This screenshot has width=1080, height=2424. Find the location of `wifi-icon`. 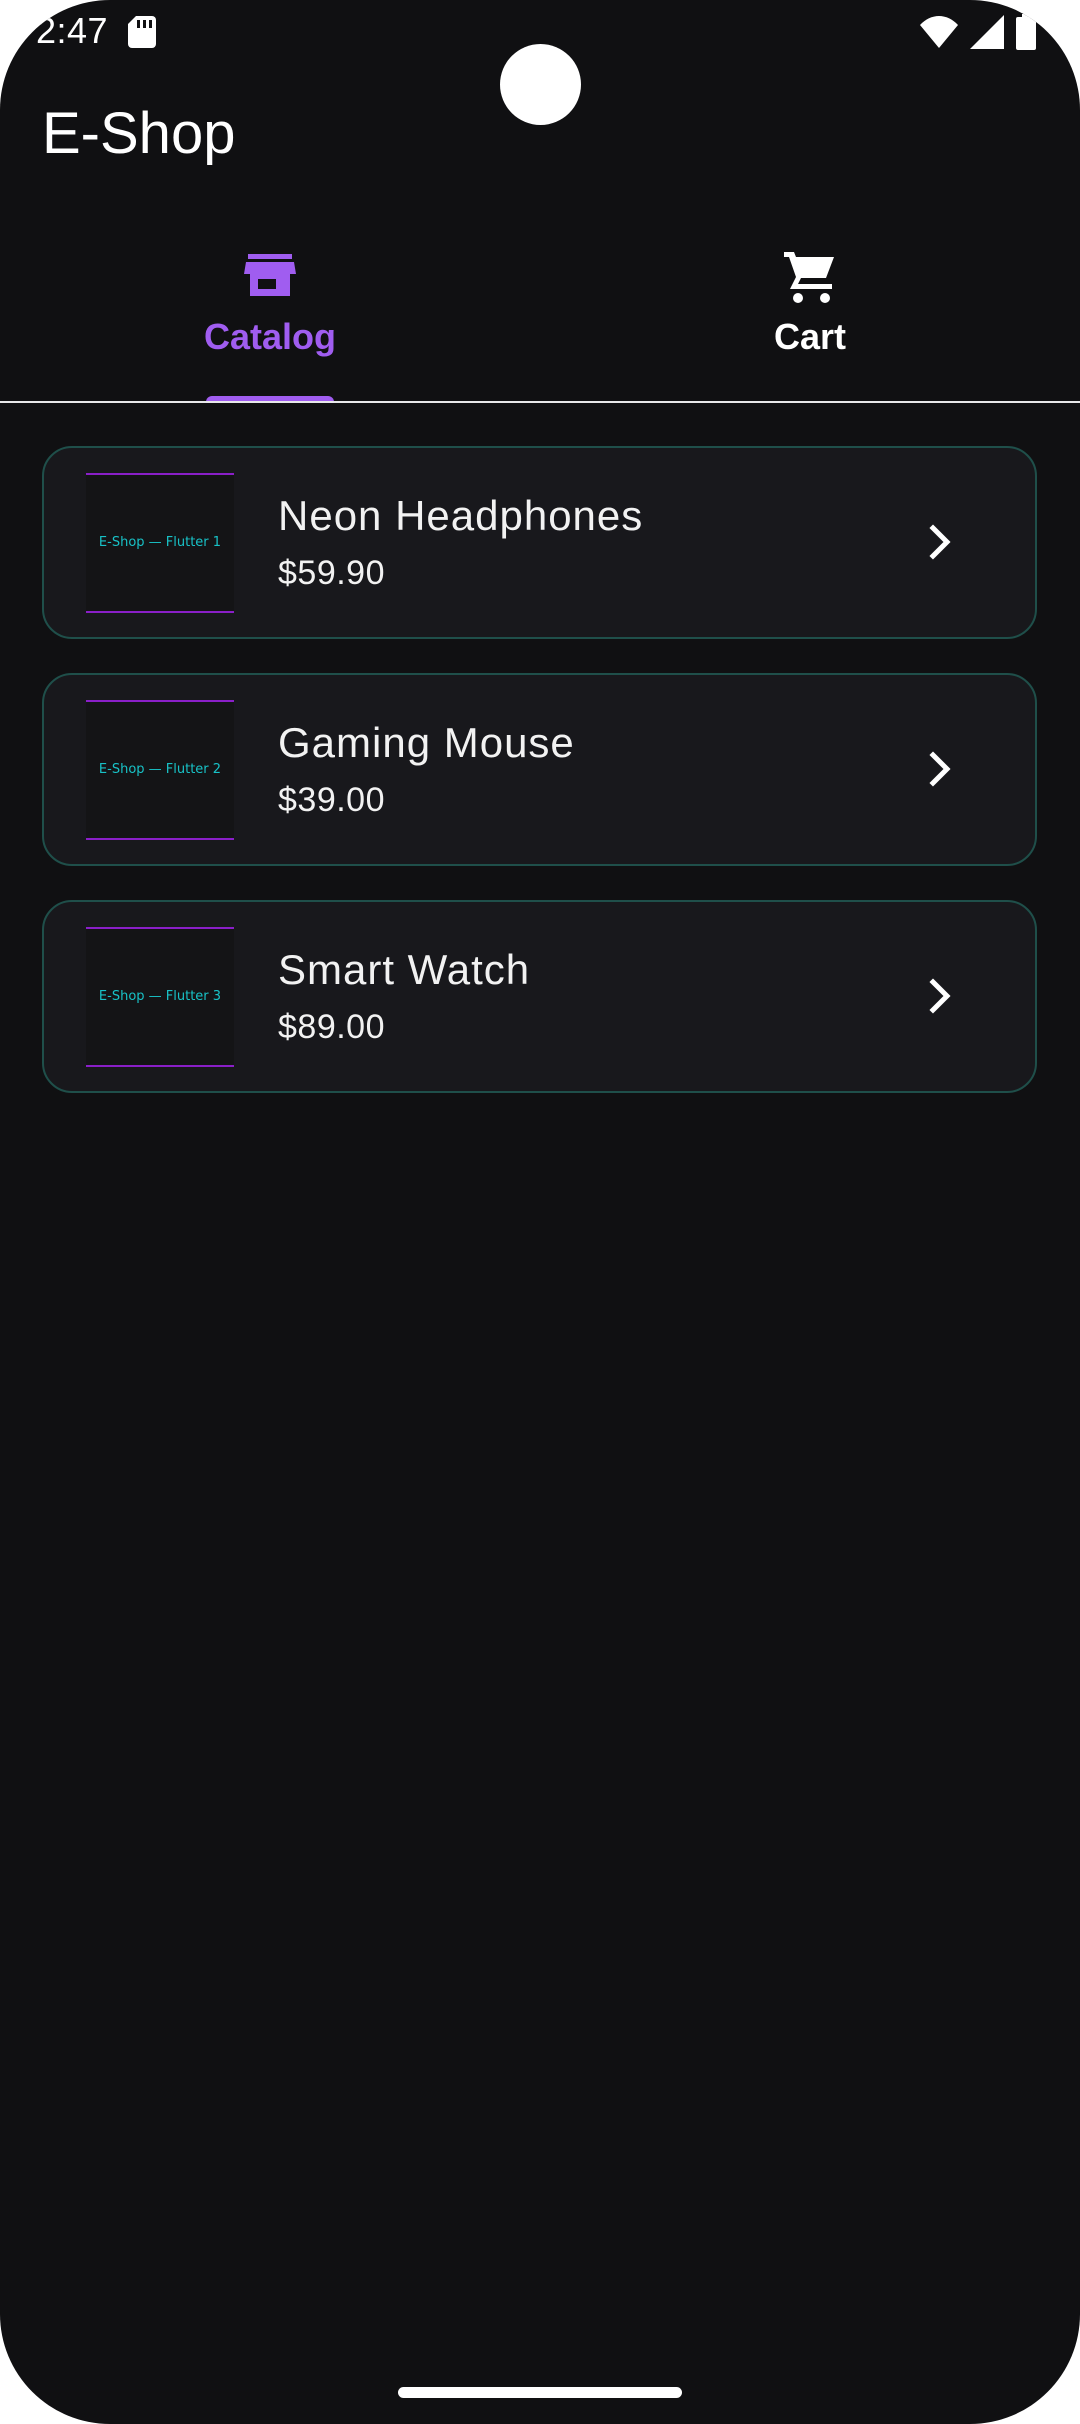

wifi-icon is located at coordinates (939, 32).